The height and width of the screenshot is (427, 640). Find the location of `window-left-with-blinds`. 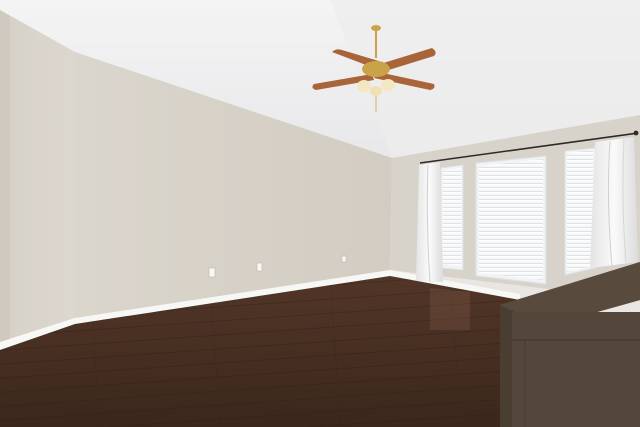

window-left-with-blinds is located at coordinates (452, 217).